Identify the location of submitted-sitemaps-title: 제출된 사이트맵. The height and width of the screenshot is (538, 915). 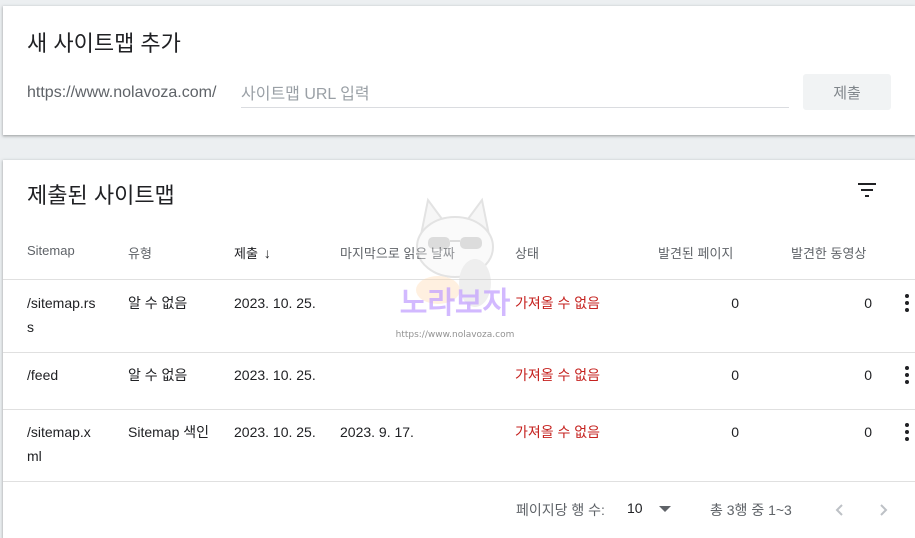
(101, 195).